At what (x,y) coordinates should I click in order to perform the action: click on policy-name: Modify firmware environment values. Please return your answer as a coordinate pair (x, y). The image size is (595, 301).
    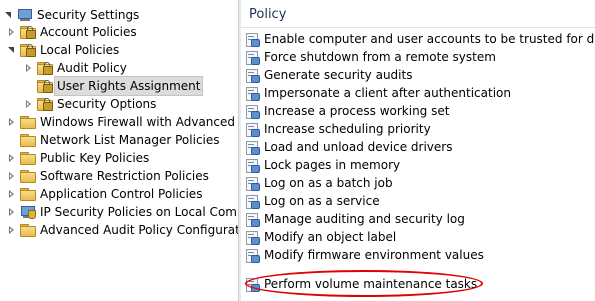
    Looking at the image, I should click on (374, 255).